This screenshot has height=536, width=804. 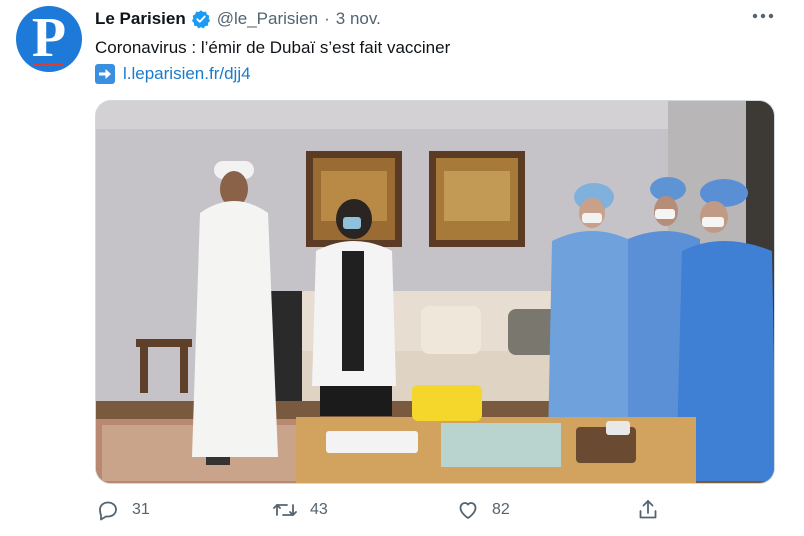 I want to click on retweet-count: 43, so click(x=319, y=509).